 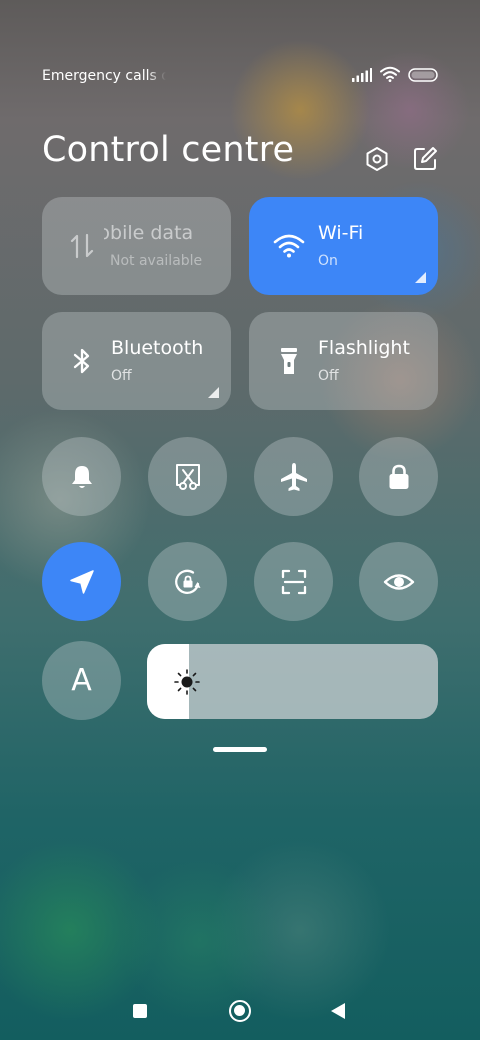 I want to click on reading-mode-toggle, so click(x=398, y=581).